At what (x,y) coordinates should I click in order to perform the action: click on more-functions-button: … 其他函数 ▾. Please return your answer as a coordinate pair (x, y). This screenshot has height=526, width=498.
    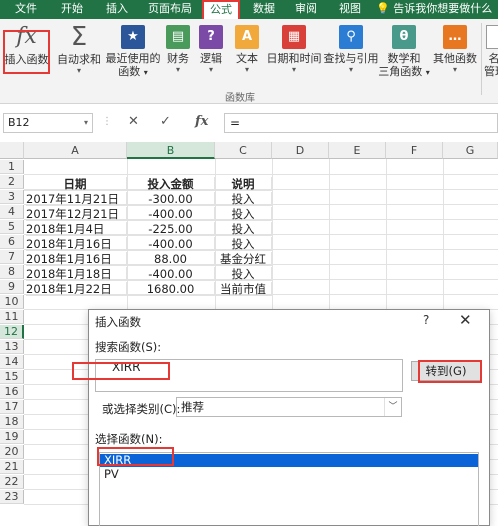
    Looking at the image, I should click on (455, 48).